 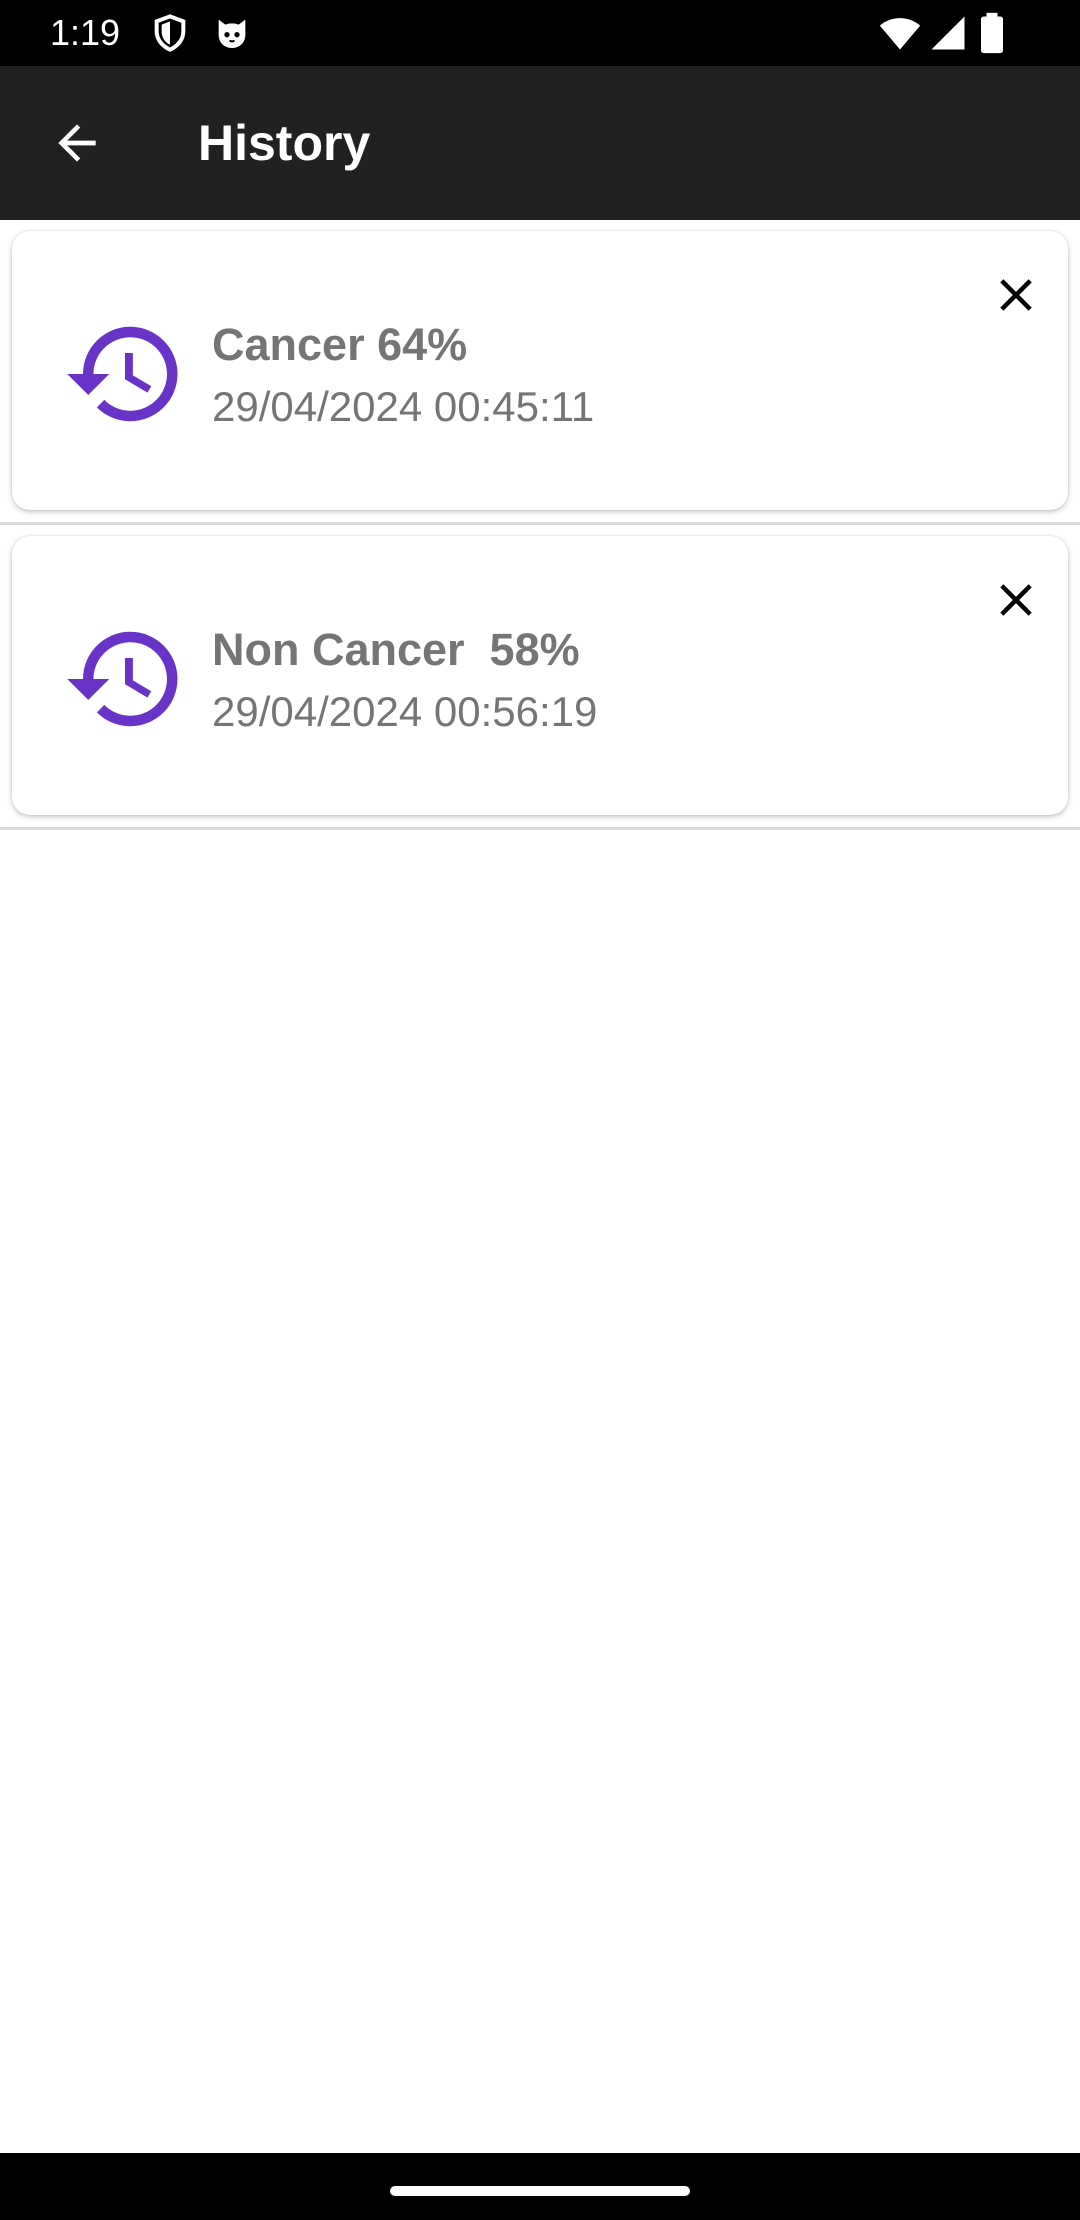 I want to click on battery-icon, so click(x=992, y=33).